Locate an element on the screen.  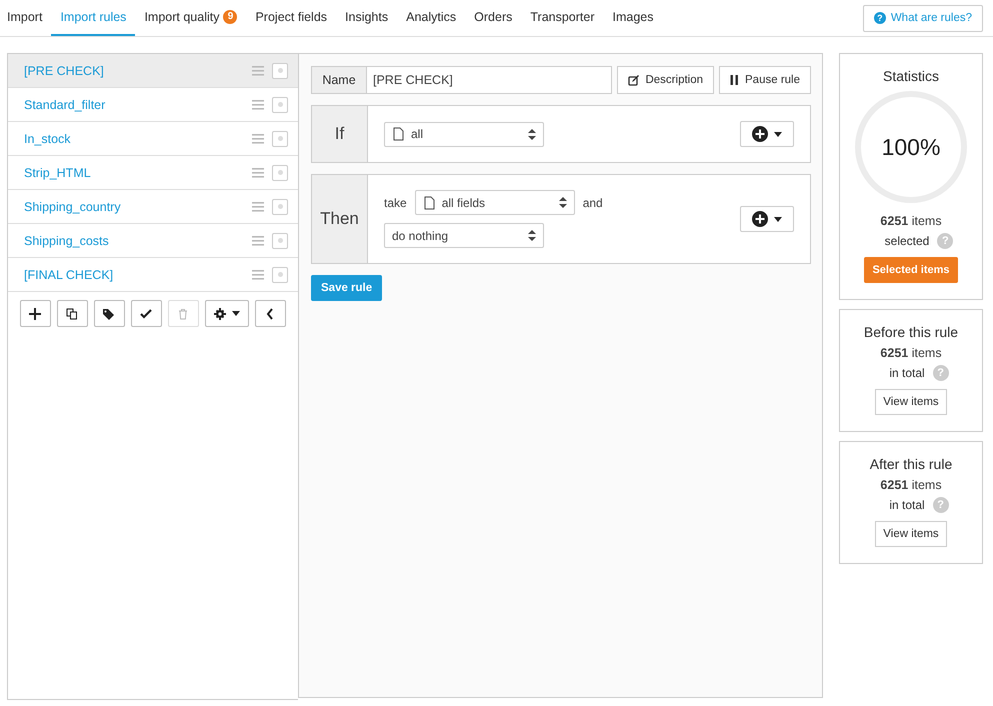
tag-icon is located at coordinates (109, 314).